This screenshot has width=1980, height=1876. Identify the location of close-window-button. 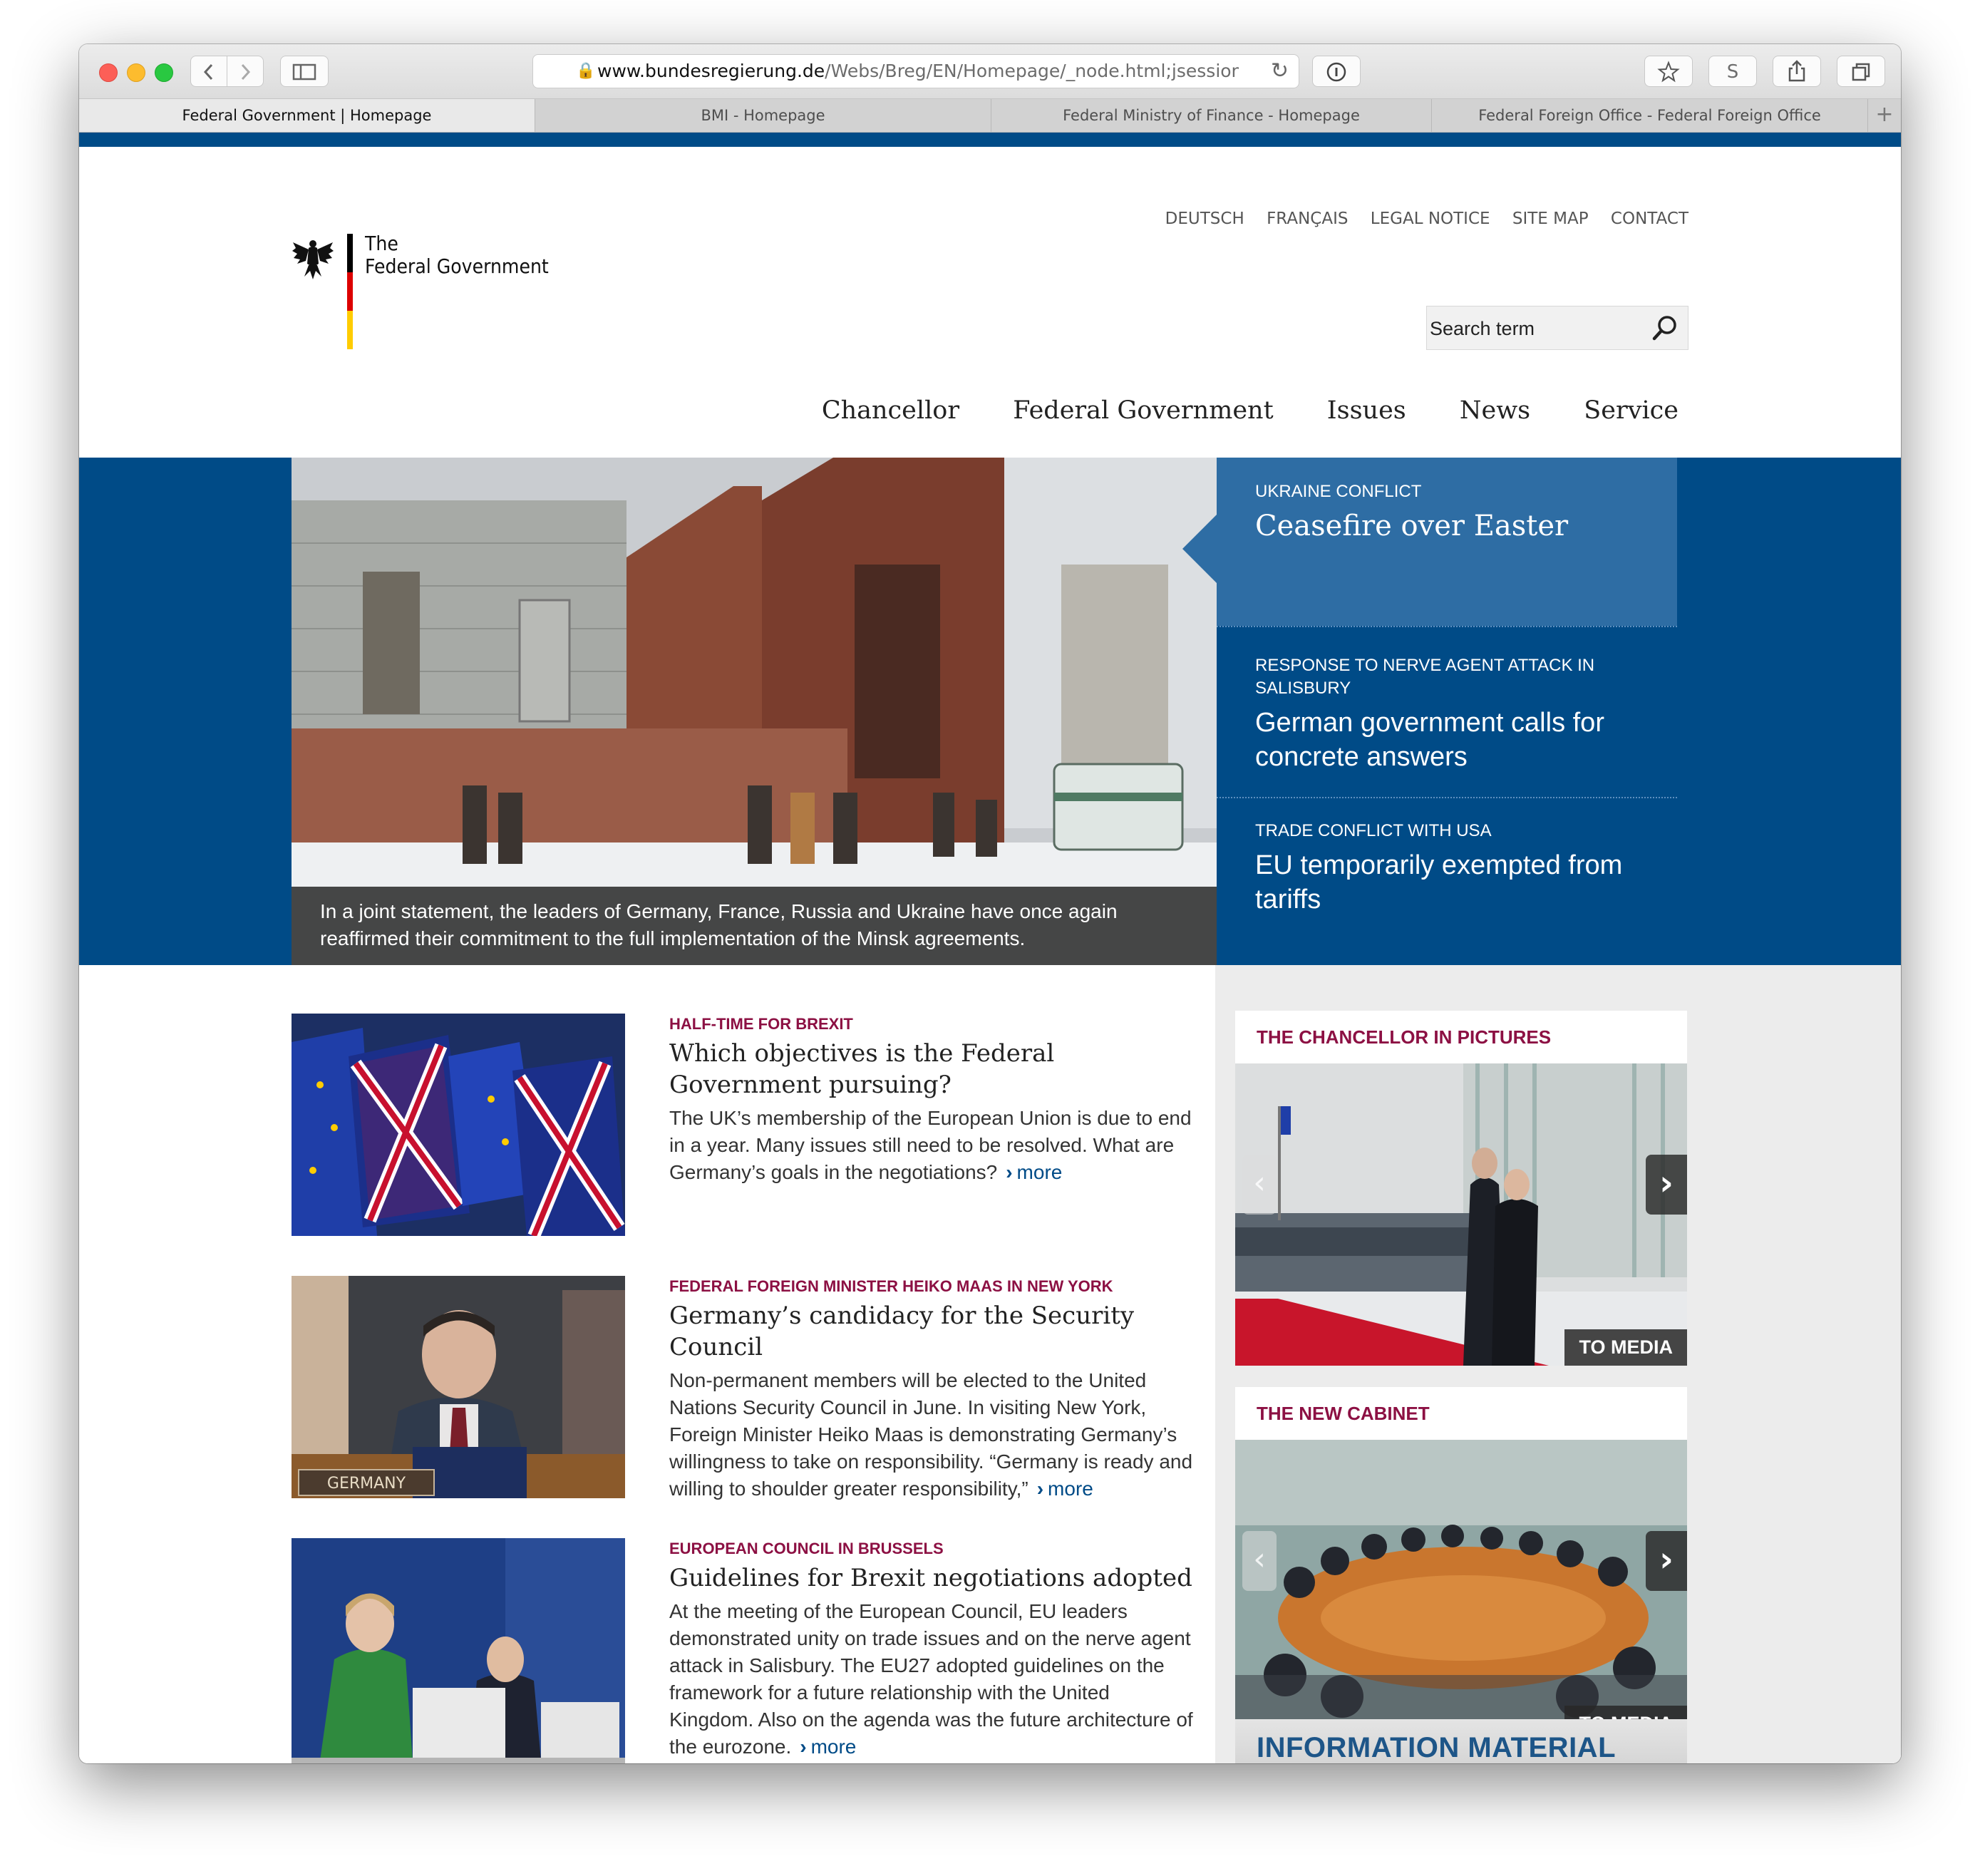
(108, 72).